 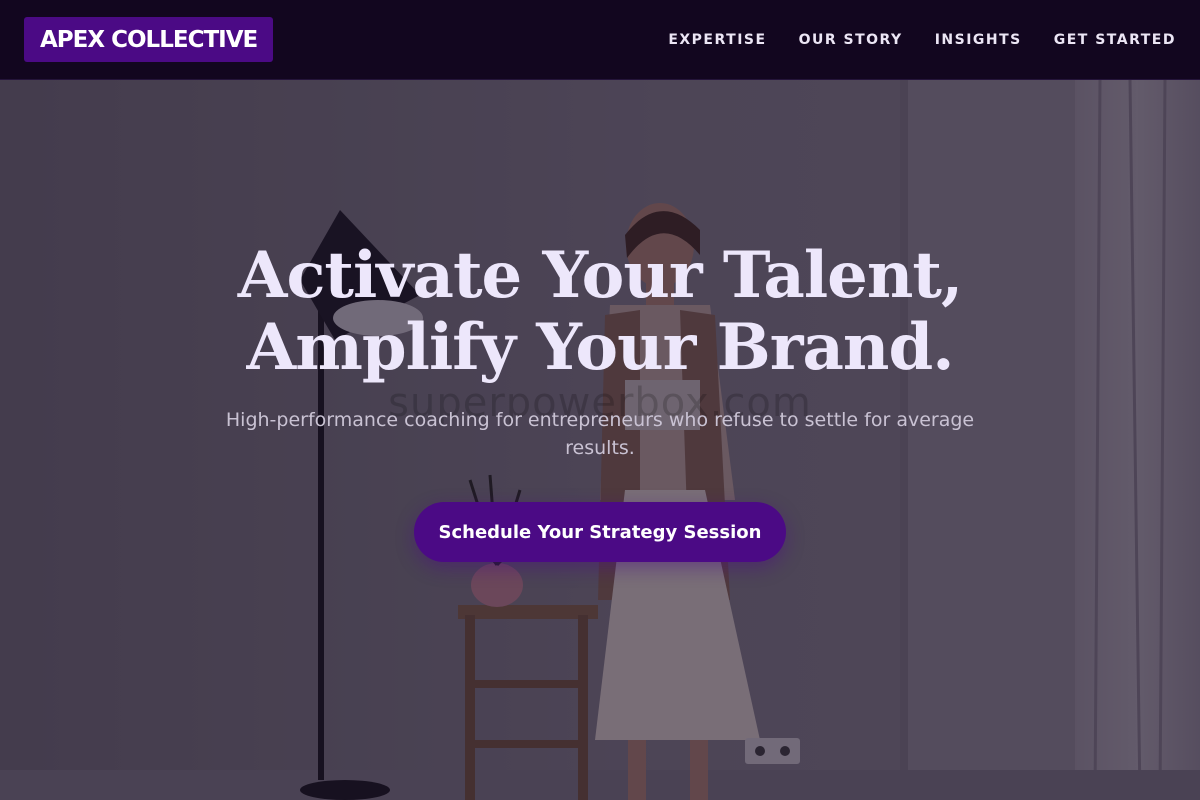 I want to click on nav-link-expertise: EXPERTISE, so click(x=717, y=40).